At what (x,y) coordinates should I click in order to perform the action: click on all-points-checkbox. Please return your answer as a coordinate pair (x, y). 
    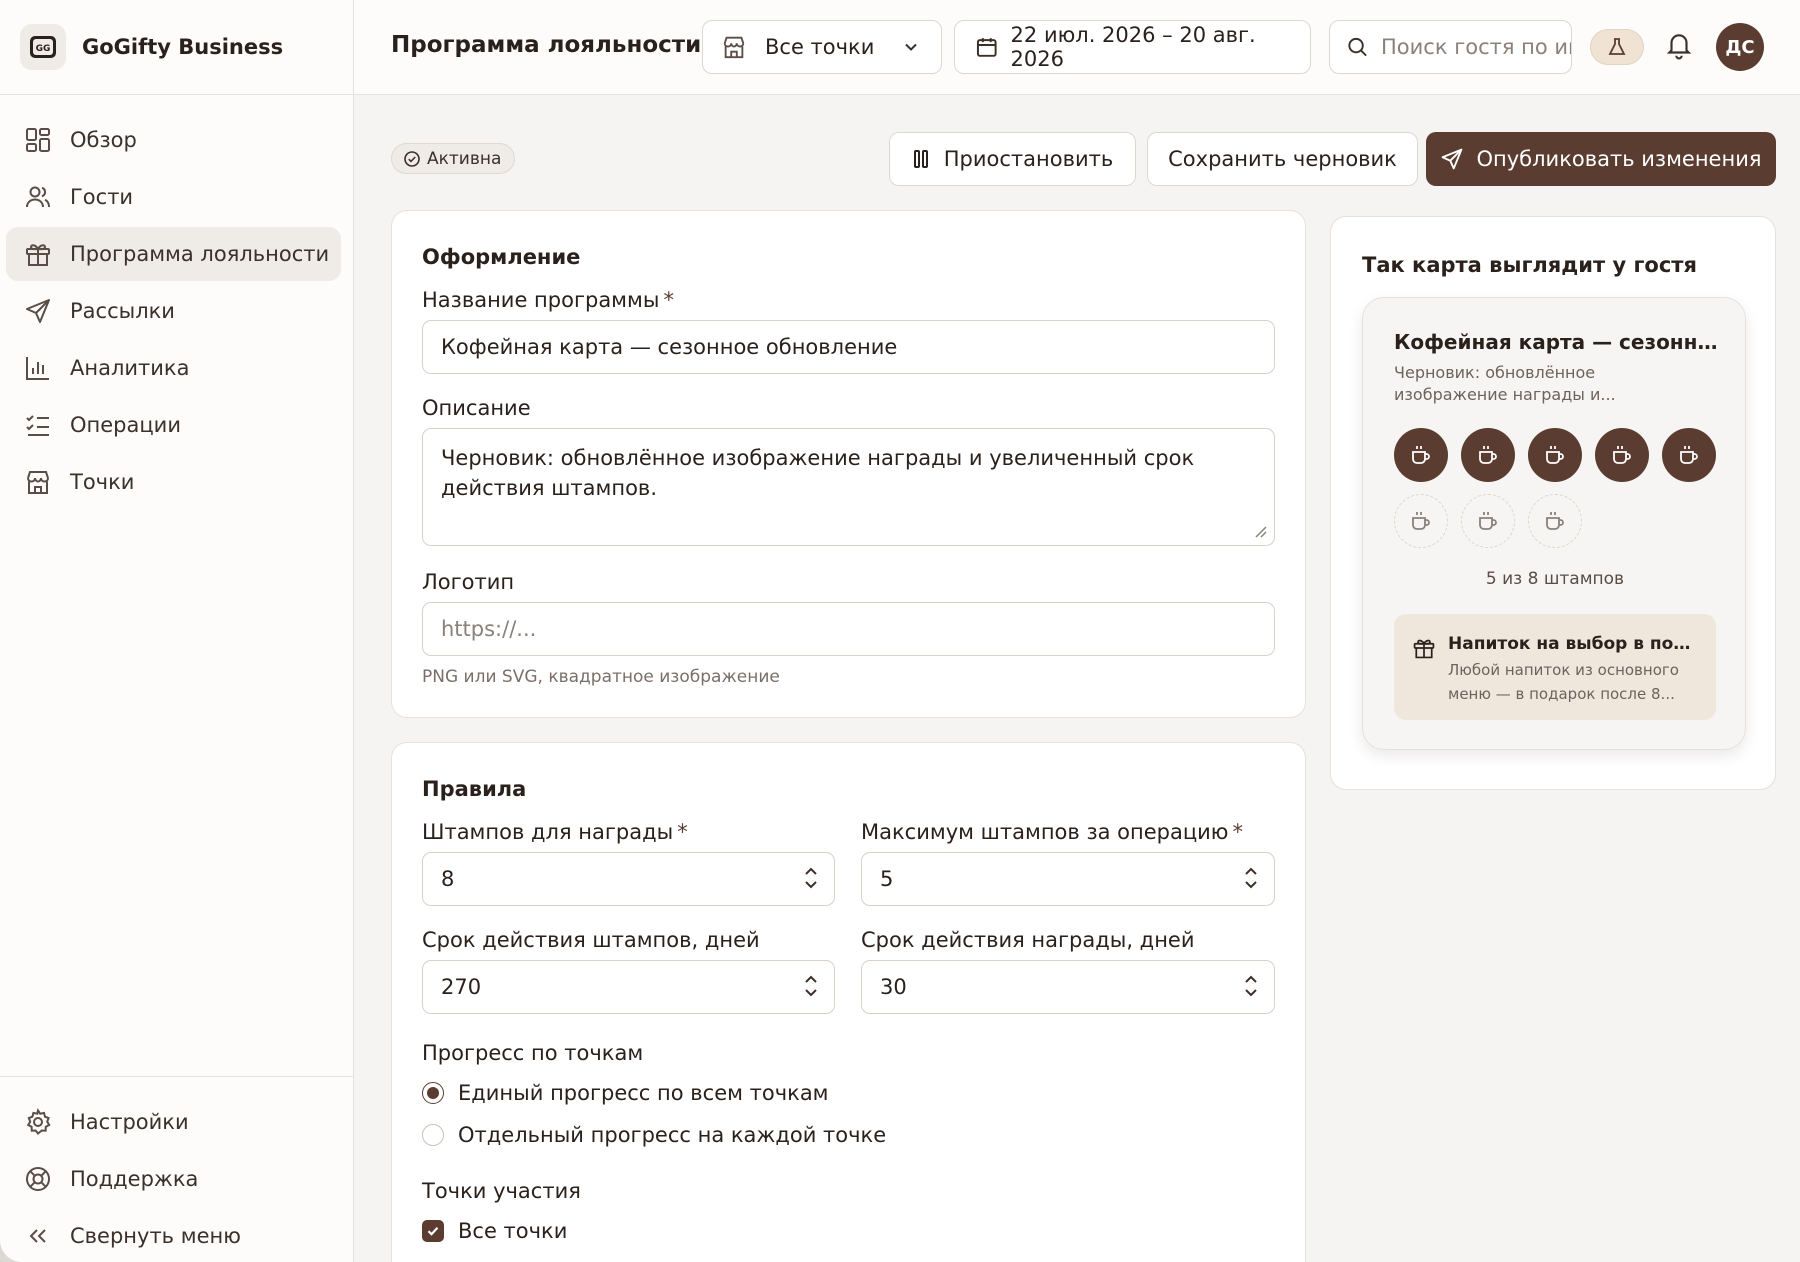
    Looking at the image, I should click on (433, 1231).